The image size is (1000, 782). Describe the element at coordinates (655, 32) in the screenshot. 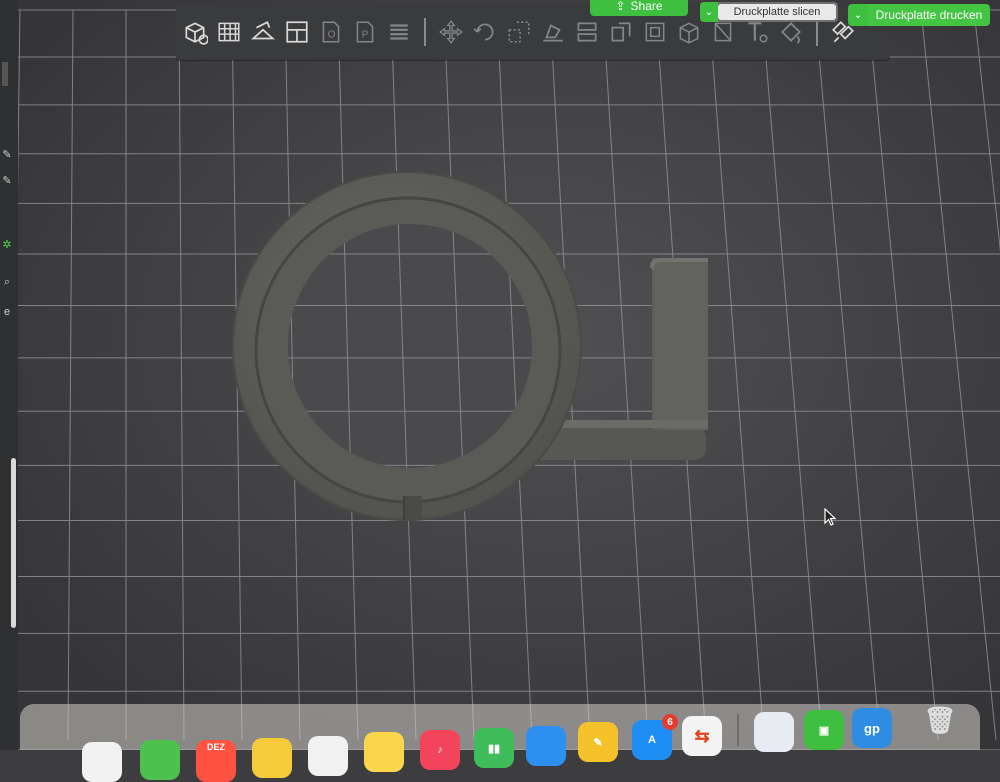

I see `split-parts-icon` at that location.